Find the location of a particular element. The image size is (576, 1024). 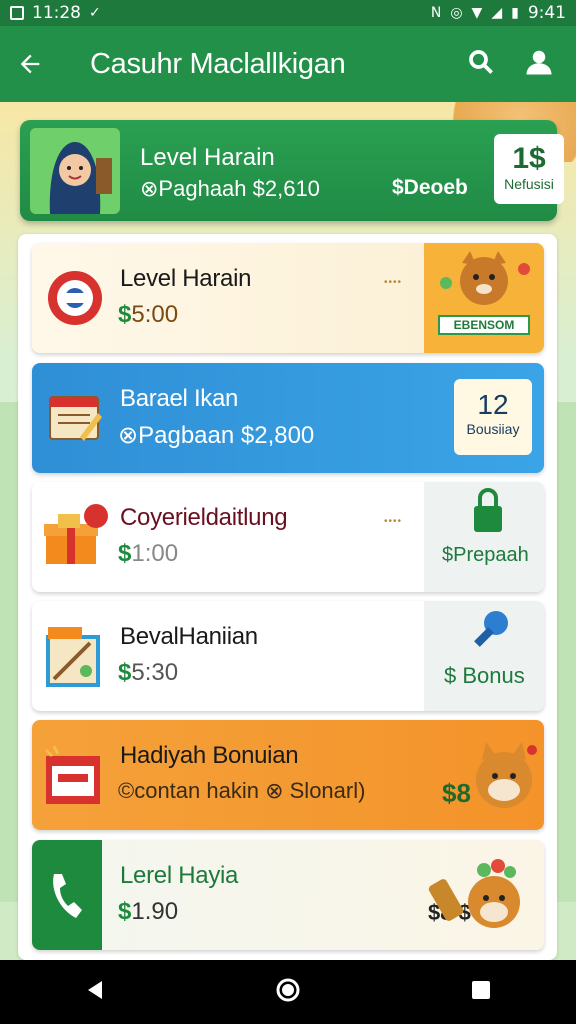

card-reward-art: EBENSOM is located at coordinates (484, 298).